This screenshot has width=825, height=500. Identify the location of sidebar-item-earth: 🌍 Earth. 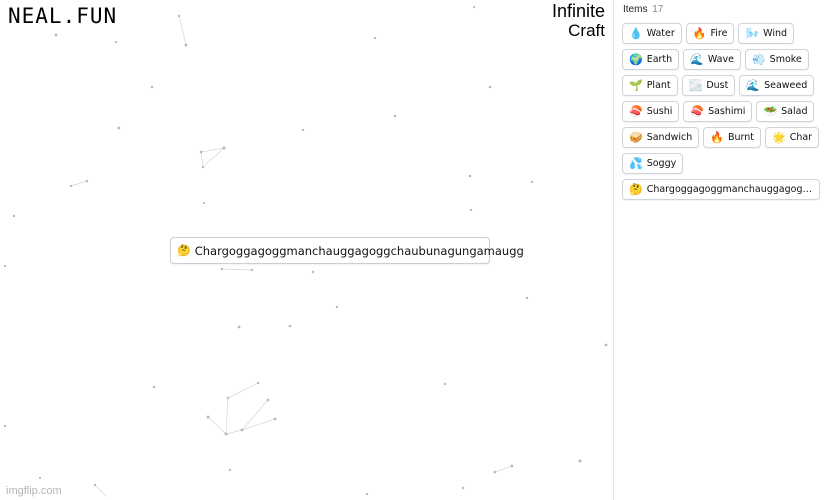
(651, 59).